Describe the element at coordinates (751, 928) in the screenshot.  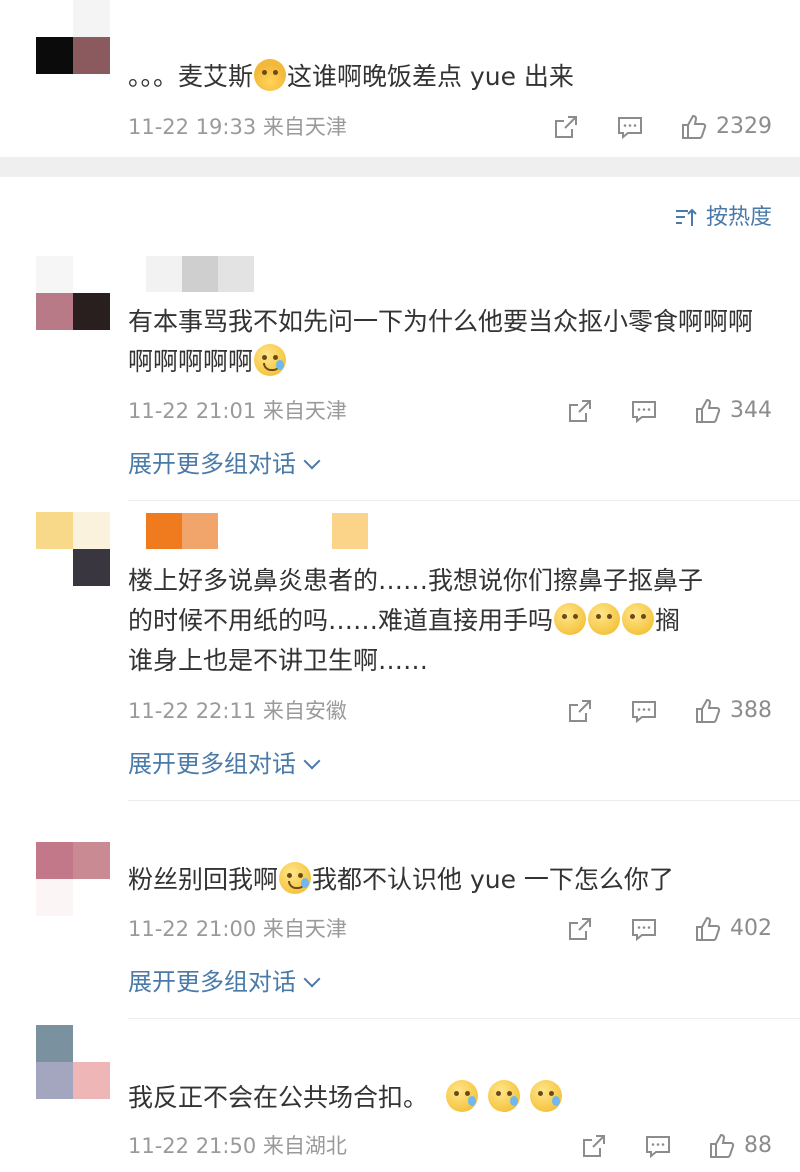
I see `like-count: 402` at that location.